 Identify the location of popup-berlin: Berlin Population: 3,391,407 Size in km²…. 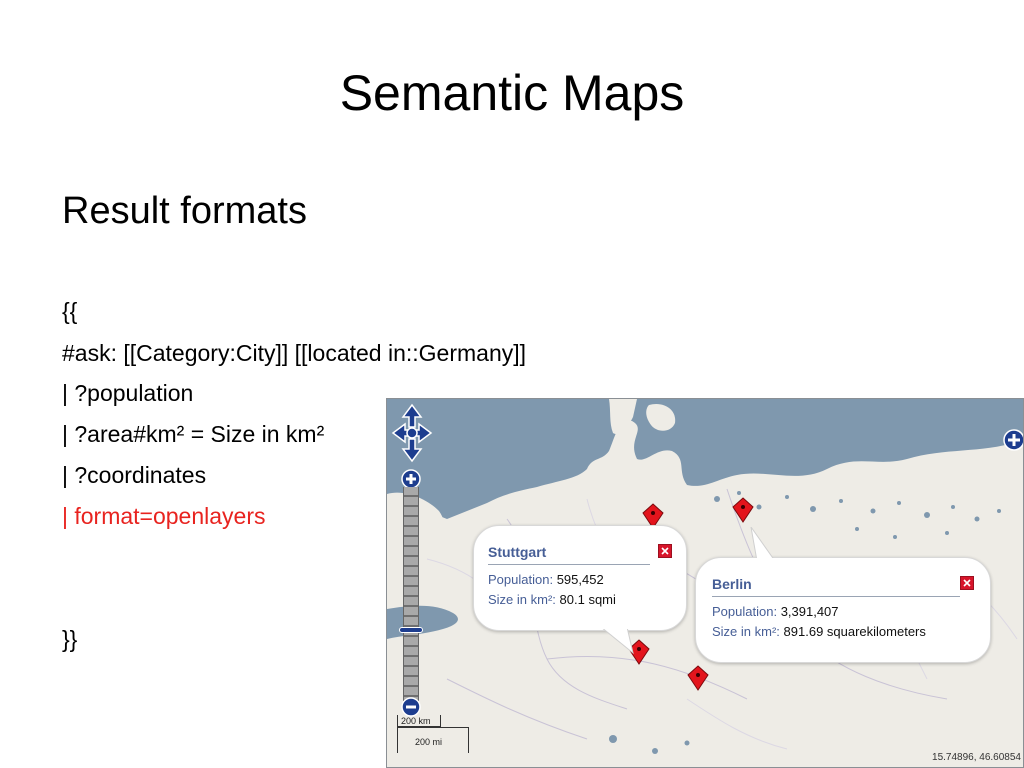
(843, 610).